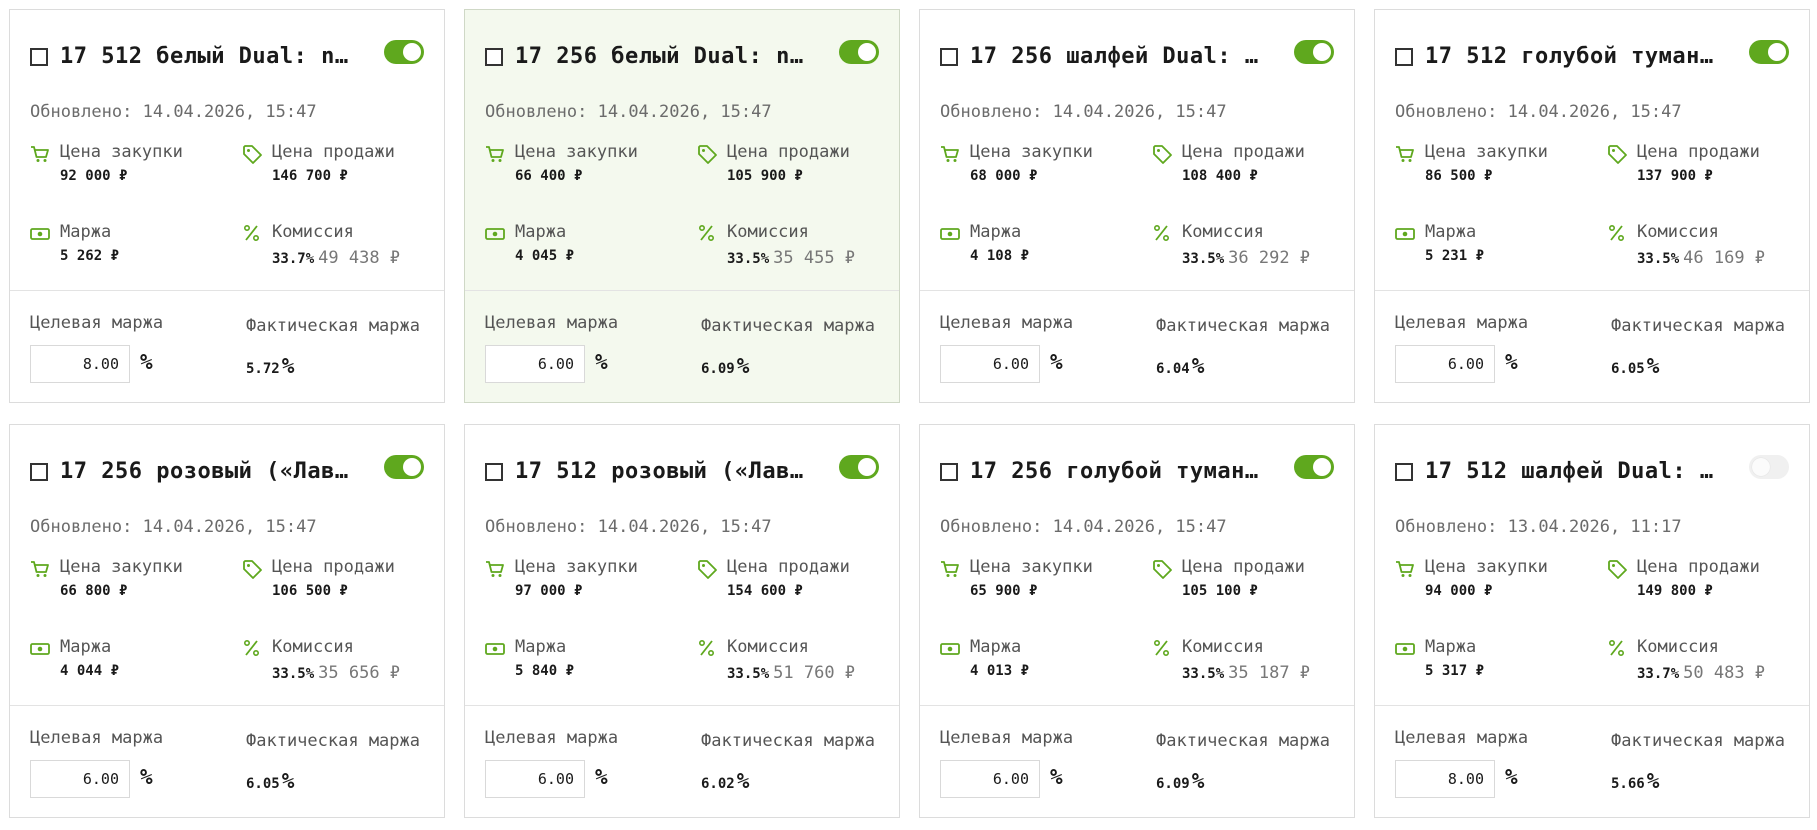 This screenshot has width=1817, height=830. What do you see at coordinates (1203, 674) in the screenshot?
I see `commission-percent: 33.5%` at bounding box center [1203, 674].